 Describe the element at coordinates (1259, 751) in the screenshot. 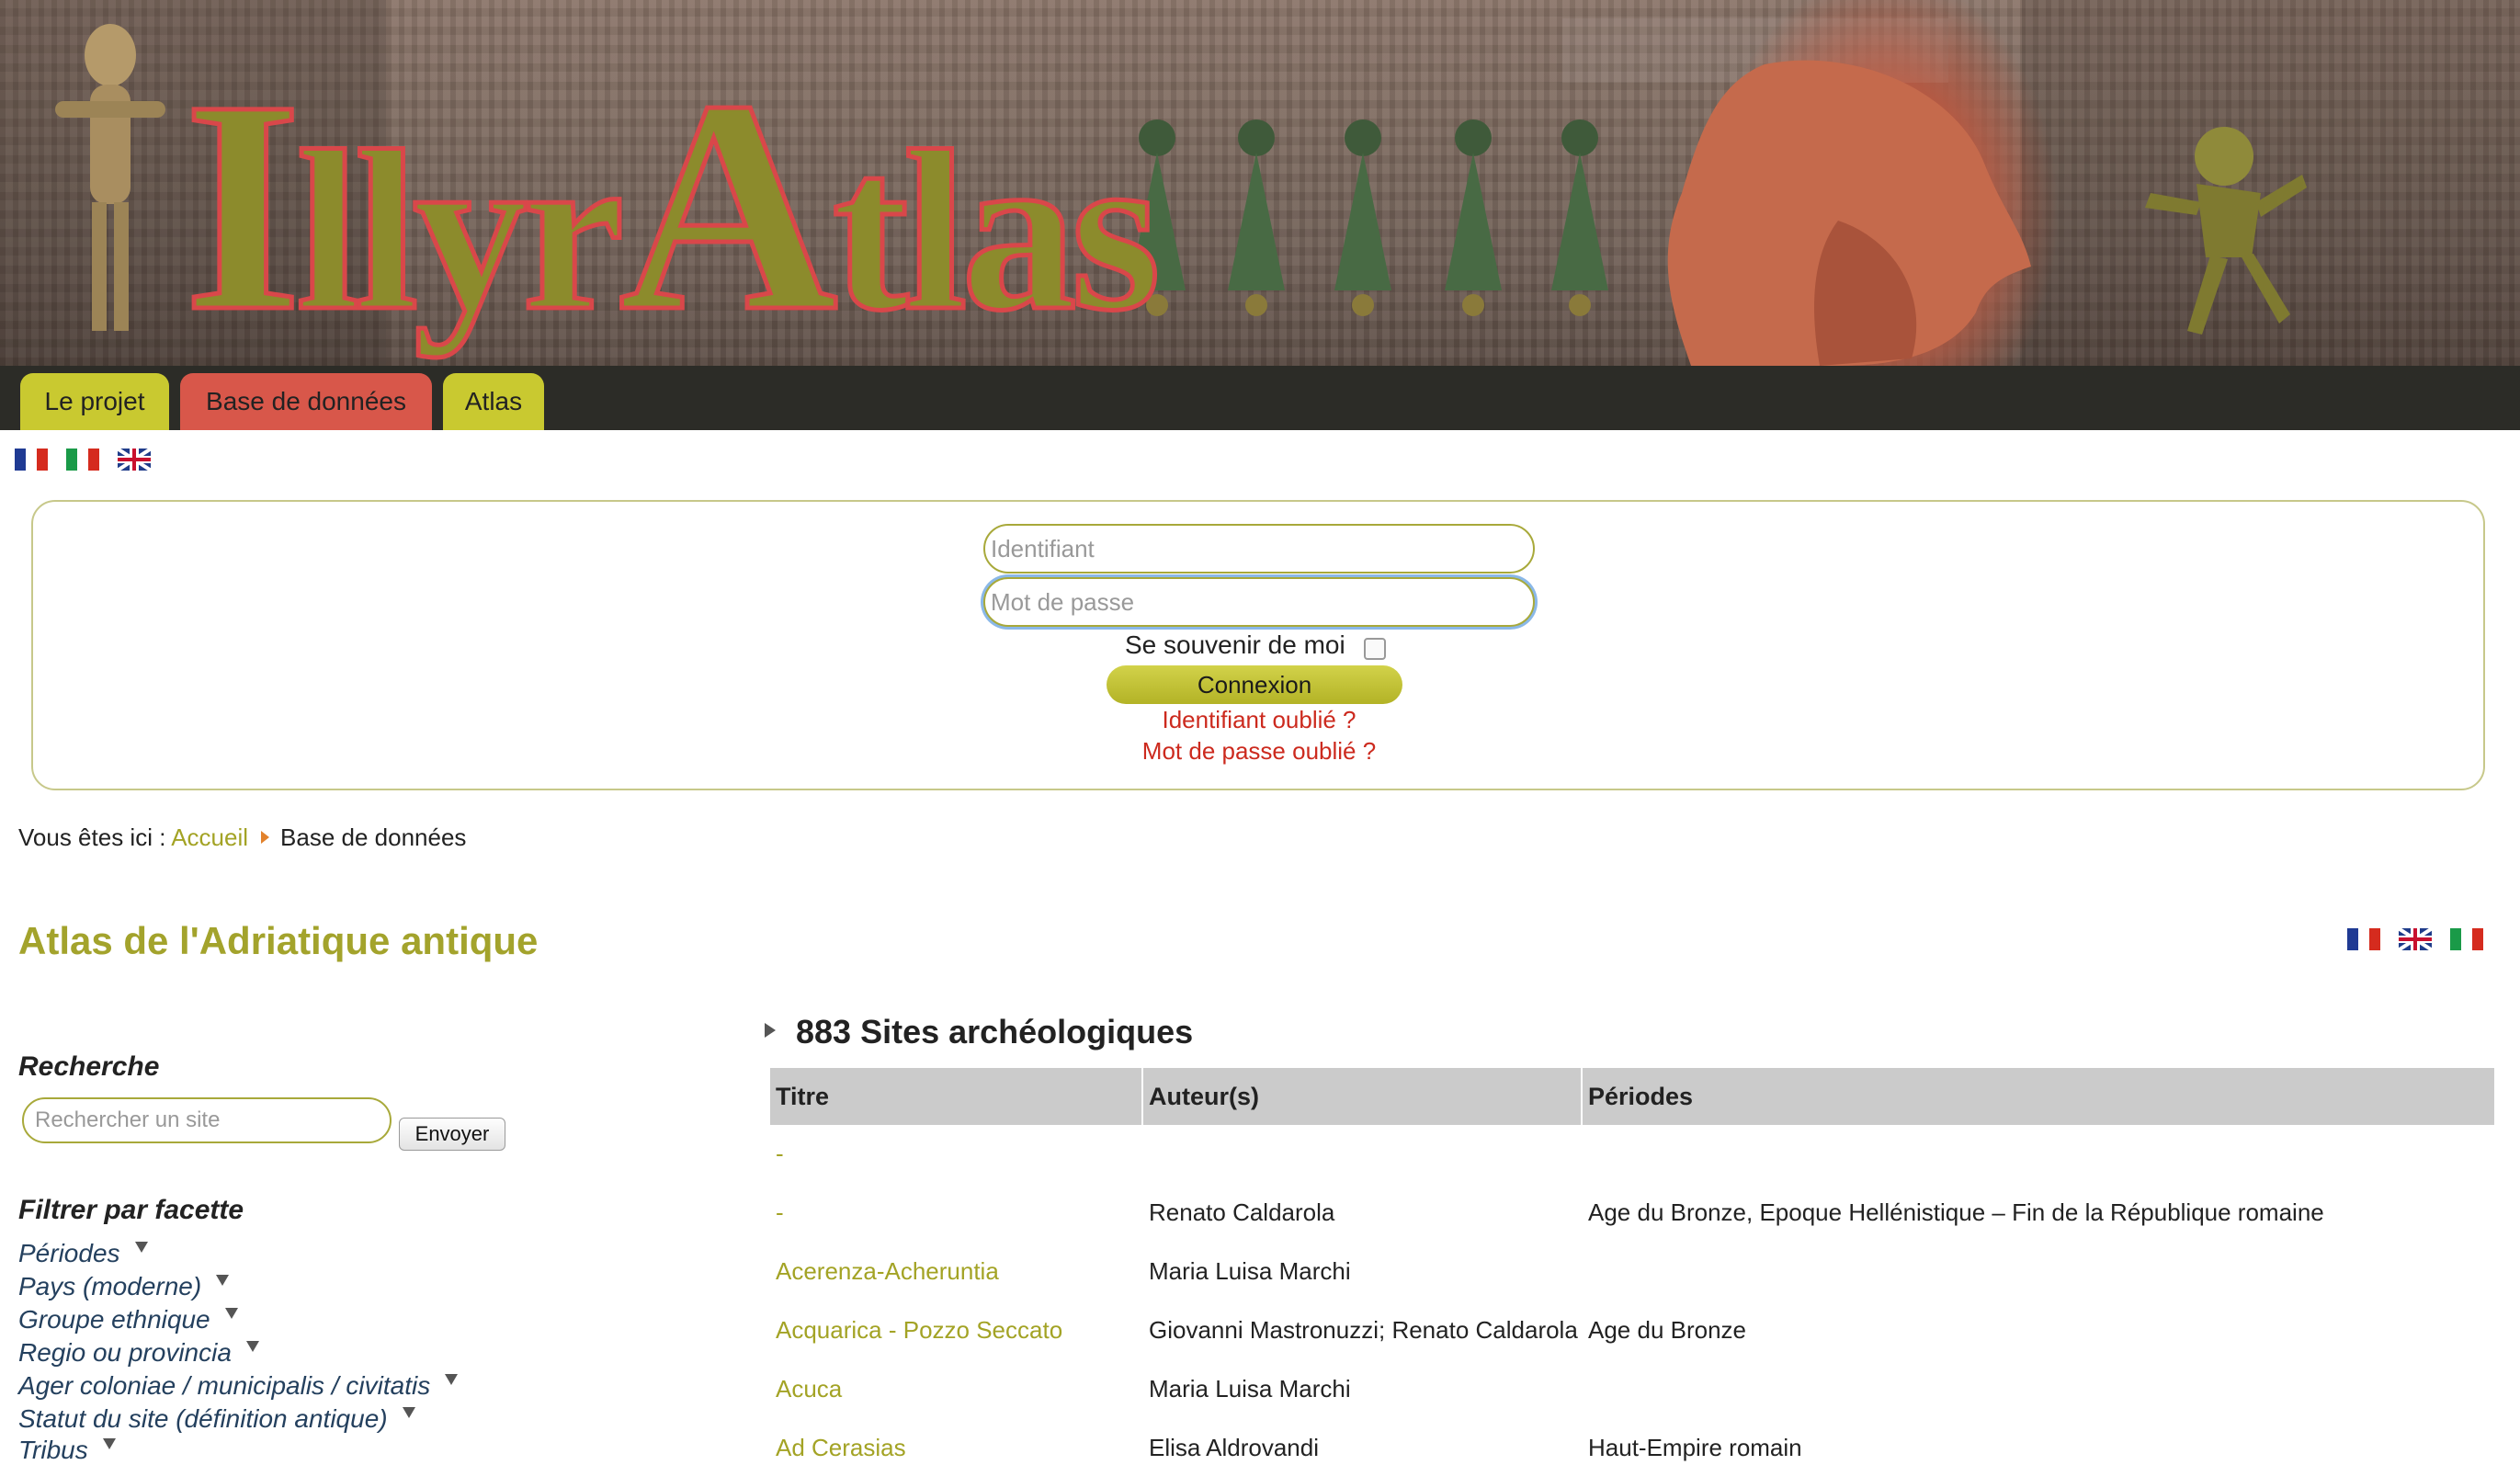

I see `forgot-password-link: Mot de passe oublié ?` at that location.